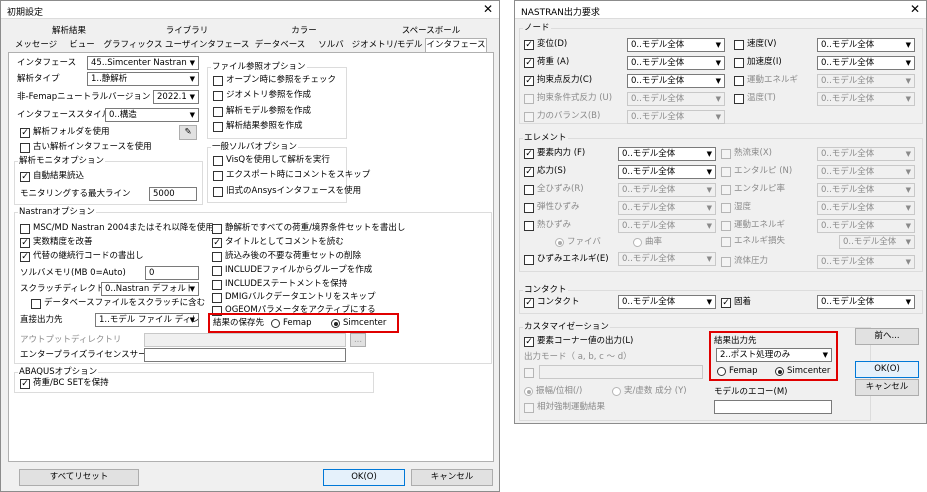 The image size is (927, 492). Describe the element at coordinates (173, 194) in the screenshot. I see `monitor-max-lines-input: 5000` at that location.